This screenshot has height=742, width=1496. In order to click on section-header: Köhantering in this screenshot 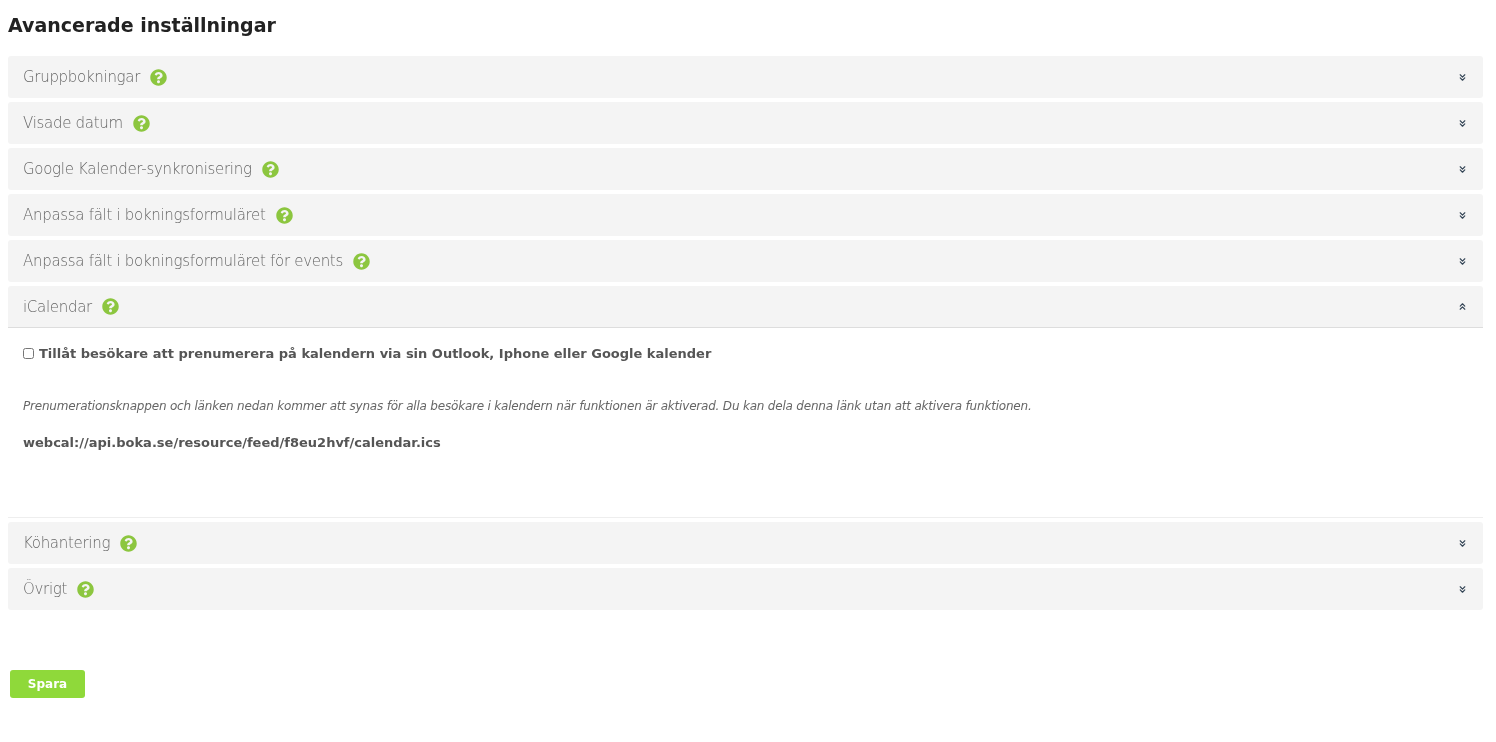, I will do `click(745, 543)`.